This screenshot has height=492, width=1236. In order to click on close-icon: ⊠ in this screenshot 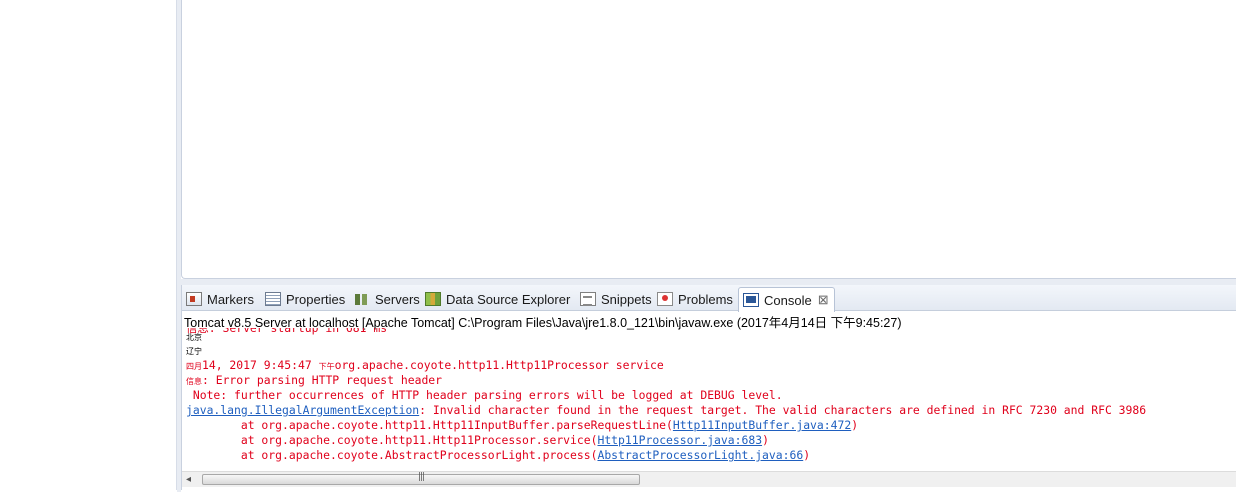, I will do `click(823, 300)`.